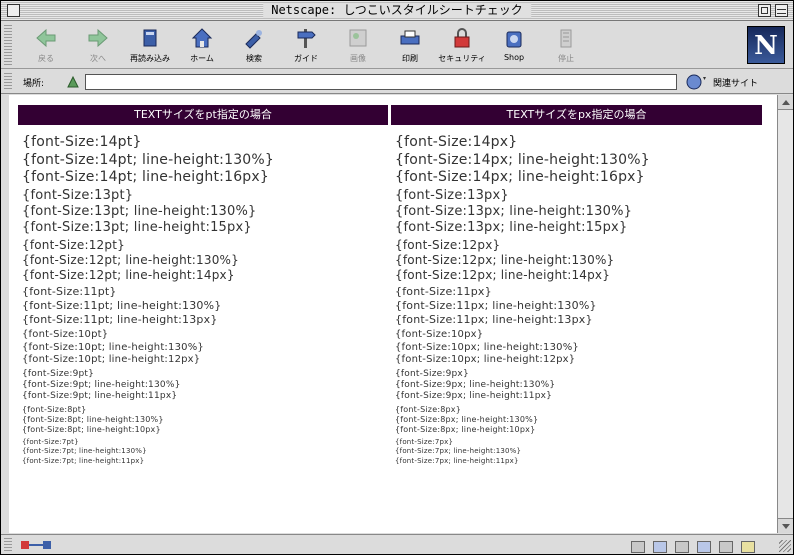 This screenshot has height=557, width=794. I want to click on status-bar, so click(397, 544).